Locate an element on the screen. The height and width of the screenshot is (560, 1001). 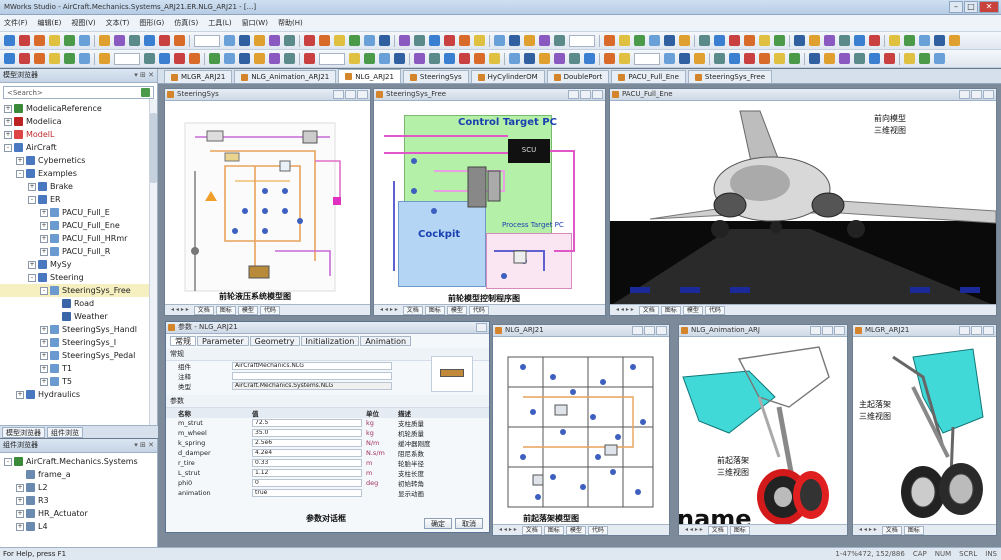
tree-item: + Cybernetics is located at coordinates (78, 160).